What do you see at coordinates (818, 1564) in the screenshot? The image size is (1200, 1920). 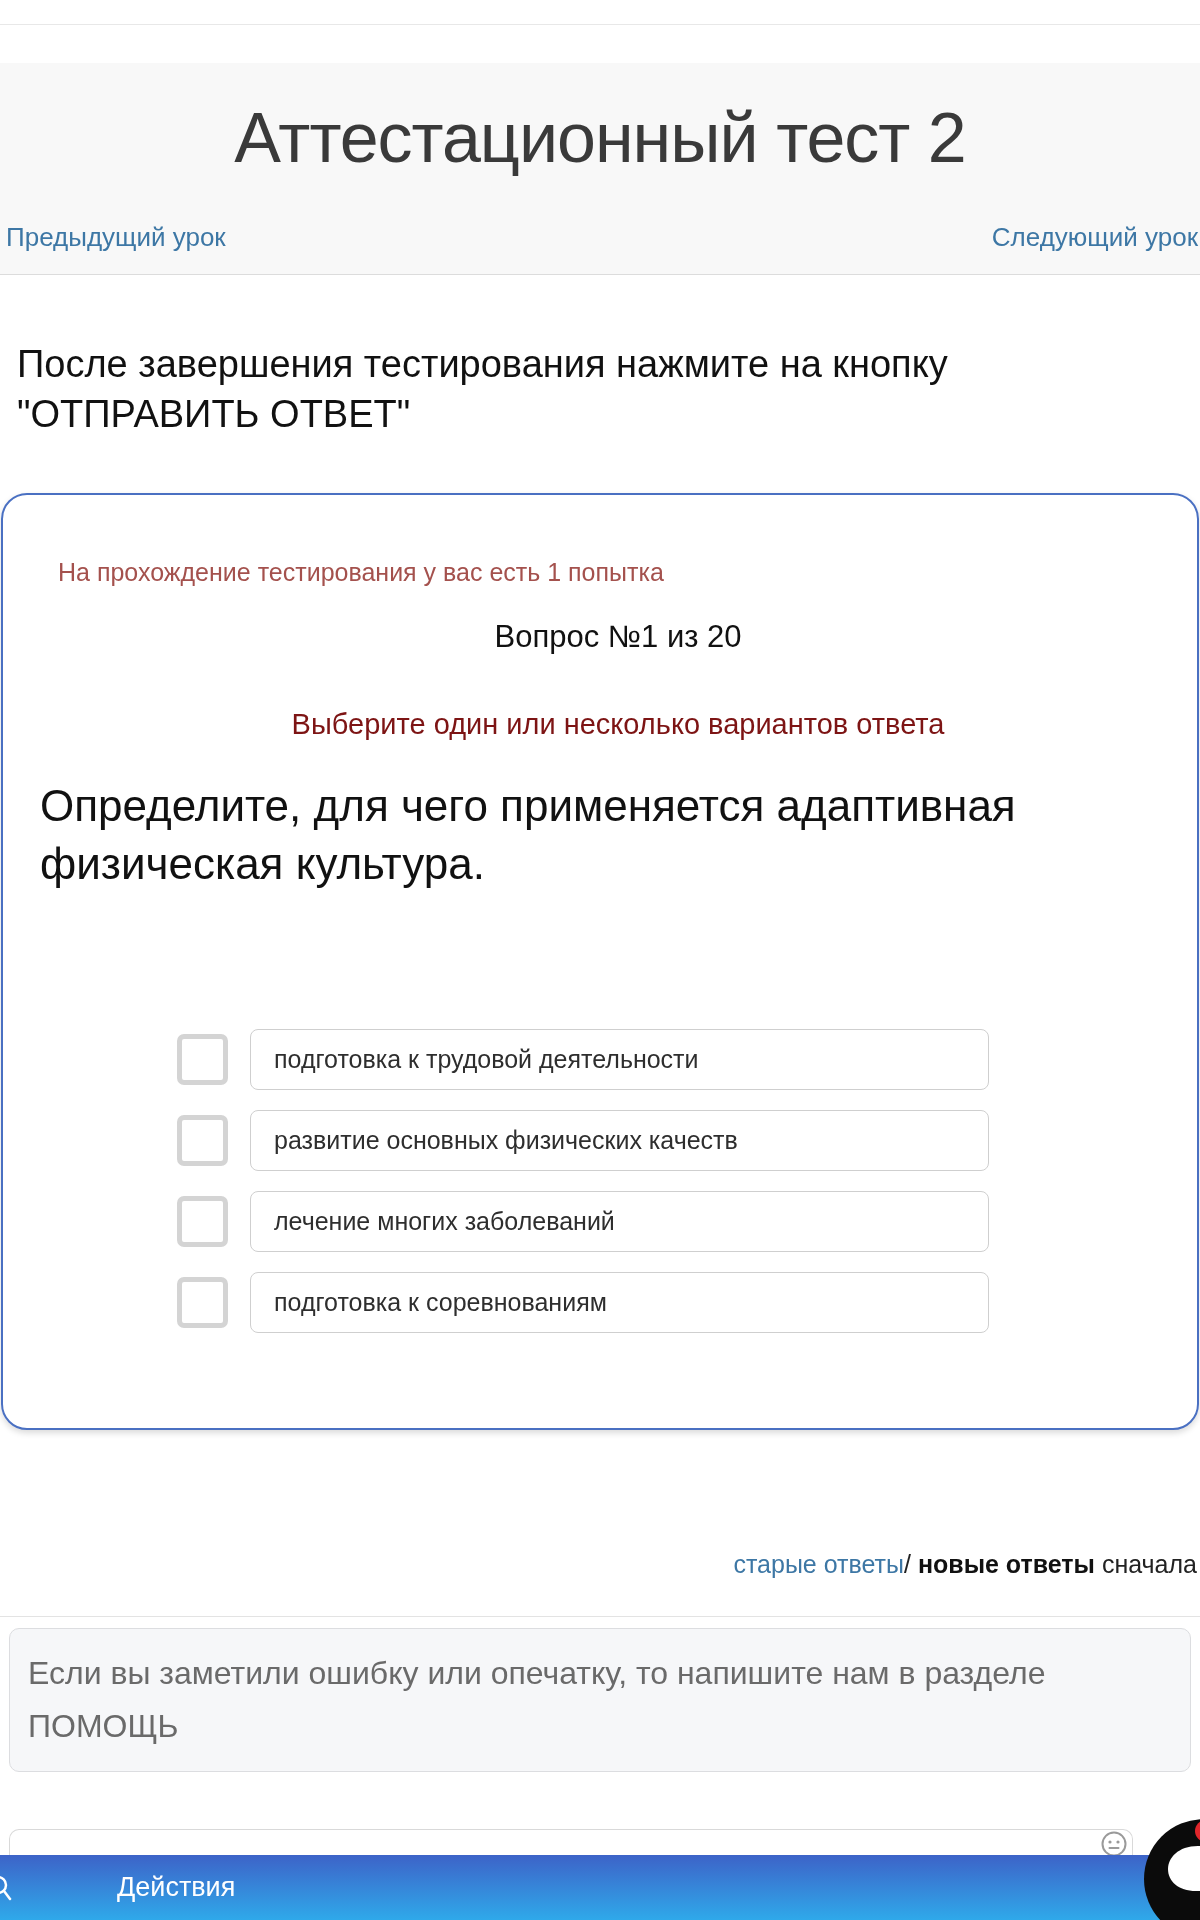 I see `sort-option-link: старые ответы` at bounding box center [818, 1564].